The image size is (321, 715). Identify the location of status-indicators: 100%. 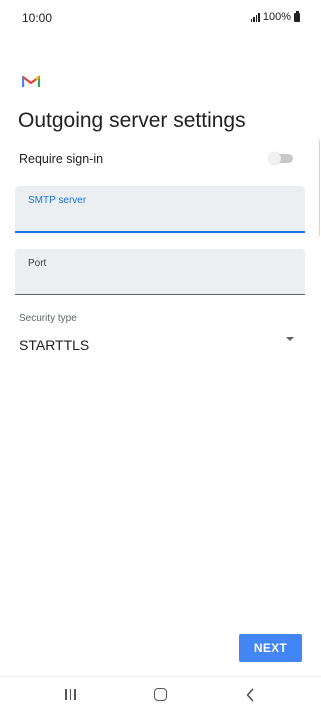
(275, 16).